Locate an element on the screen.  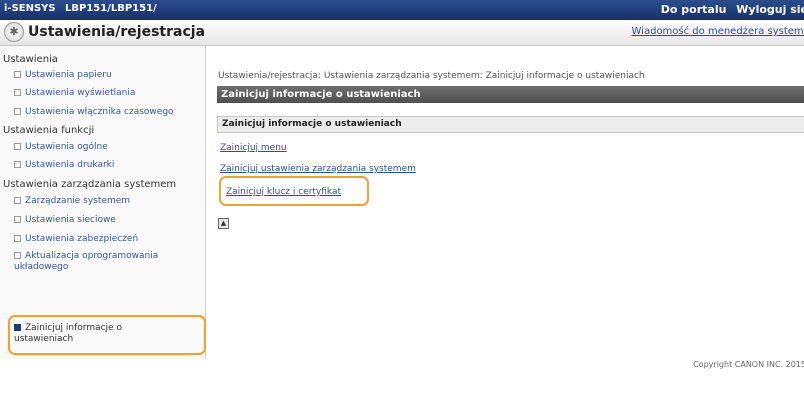
sidebar-item-network: Ustawienia sieciowe is located at coordinates (65, 220).